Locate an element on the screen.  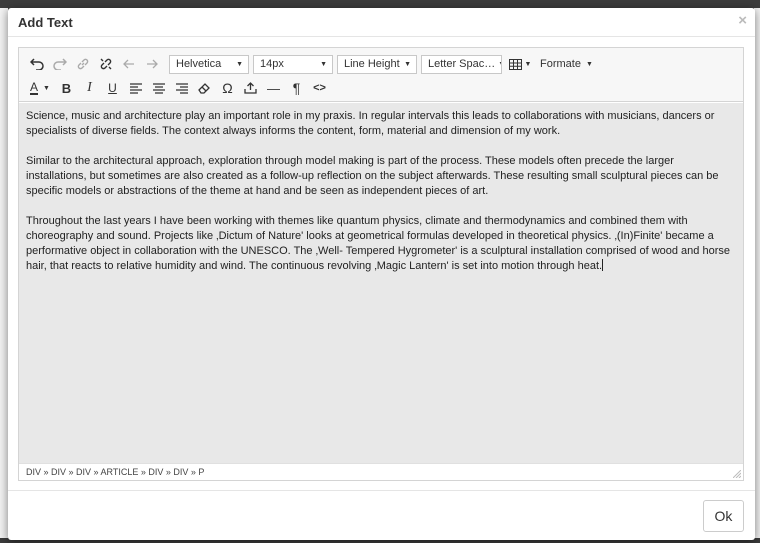
align-center-icon is located at coordinates (158, 88).